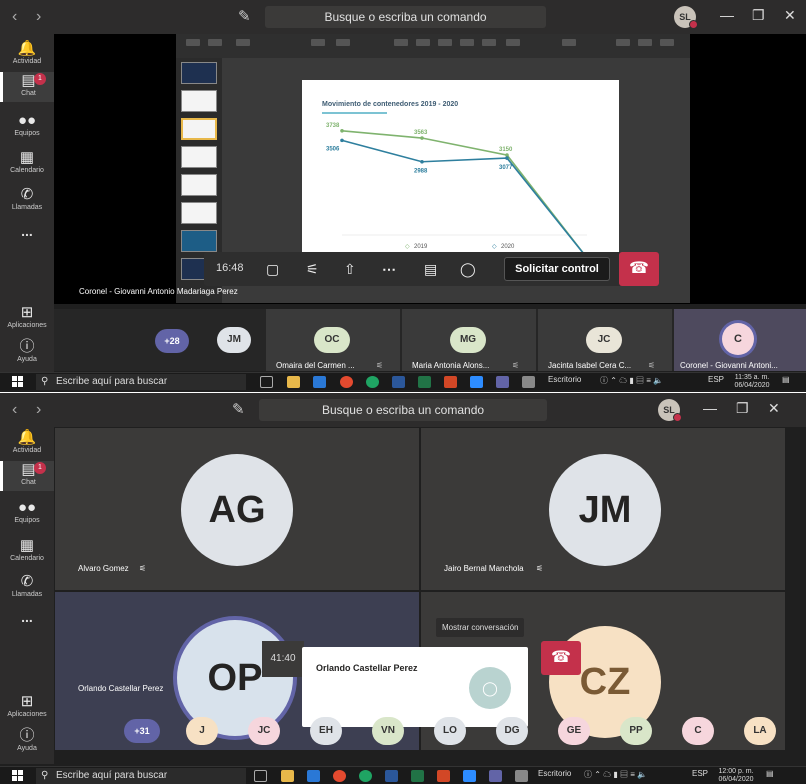 The height and width of the screenshot is (784, 806). Describe the element at coordinates (264, 731) in the screenshot. I see `participant-avatar: JC` at that location.